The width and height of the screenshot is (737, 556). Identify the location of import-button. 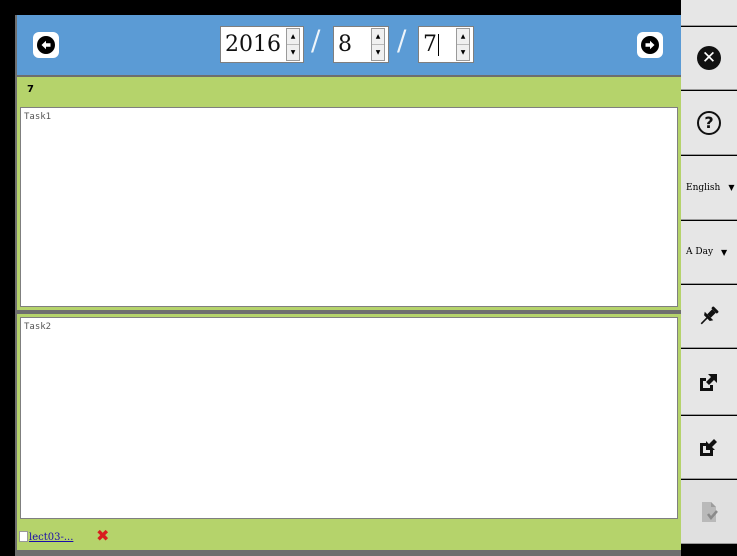
(709, 447).